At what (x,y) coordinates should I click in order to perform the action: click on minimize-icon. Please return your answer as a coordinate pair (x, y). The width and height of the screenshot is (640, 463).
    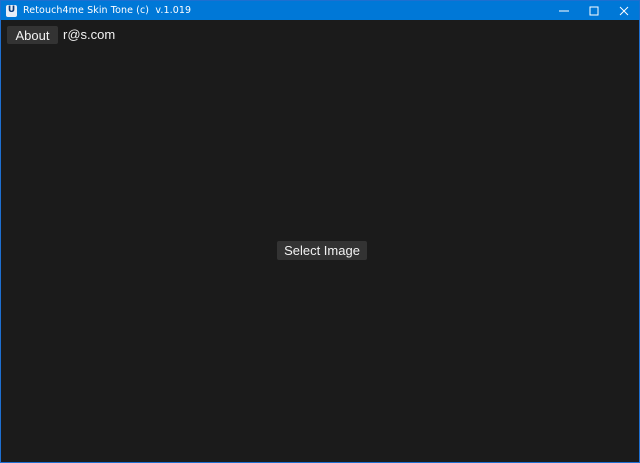
    Looking at the image, I should click on (564, 10).